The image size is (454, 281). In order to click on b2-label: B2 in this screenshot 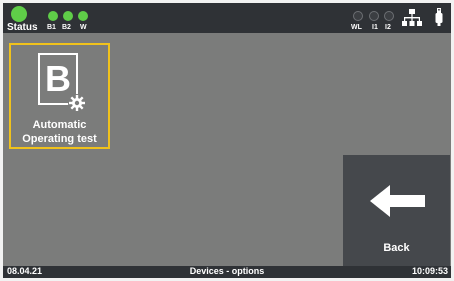, I will do `click(66, 27)`.